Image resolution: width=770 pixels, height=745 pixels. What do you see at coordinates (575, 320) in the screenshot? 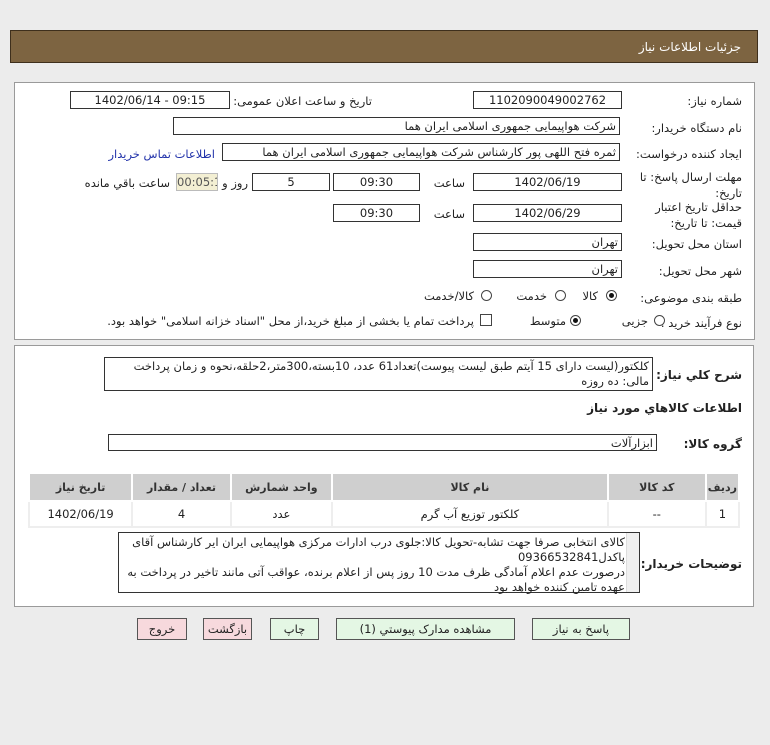
I see `process-radio-medium` at bounding box center [575, 320].